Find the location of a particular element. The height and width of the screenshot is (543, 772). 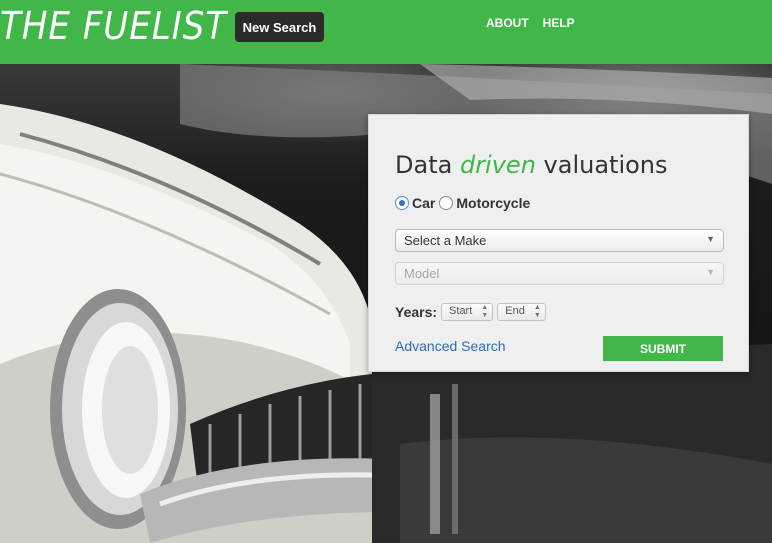

years-row: Years: Start ▲ ▼ End ▲ ▼ is located at coordinates (472, 312).